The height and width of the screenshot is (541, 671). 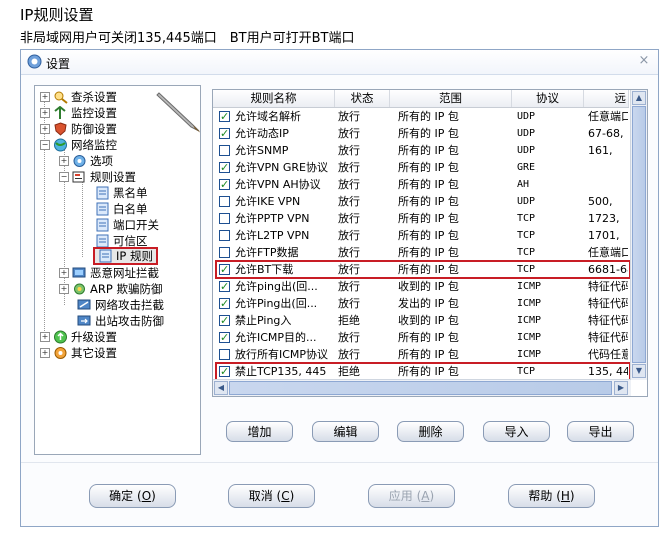 I want to click on tree-item-rules: − 规则设置, so click(x=97, y=177).